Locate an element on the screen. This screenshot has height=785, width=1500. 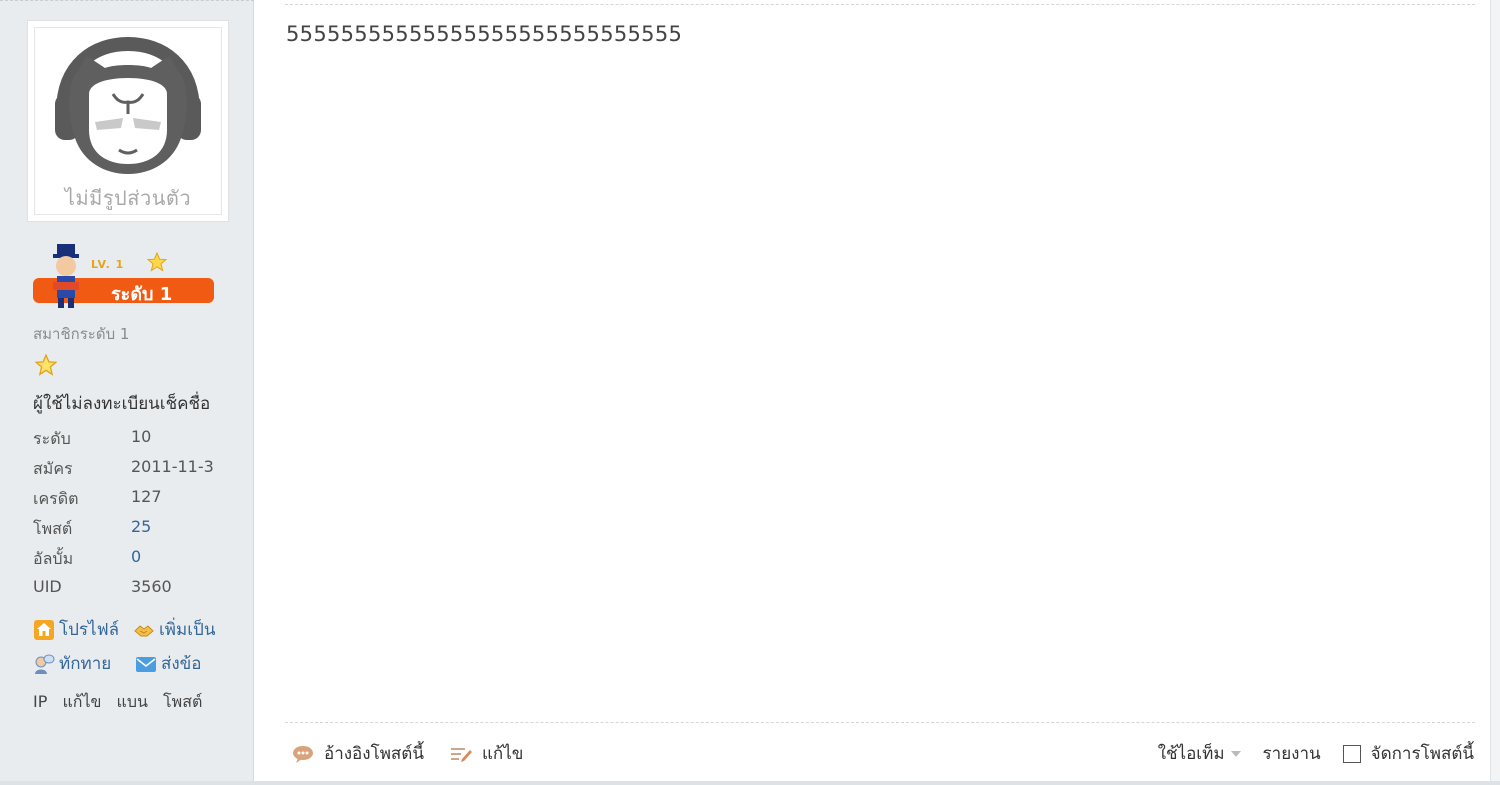
greet-link: ทักทาย is located at coordinates (72, 663).